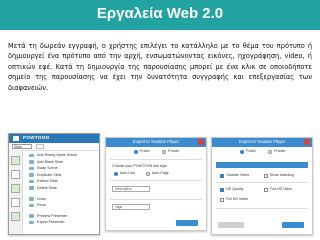 This screenshot has height=240, width=320. I want to click on auto-link-radio, so click(116, 174).